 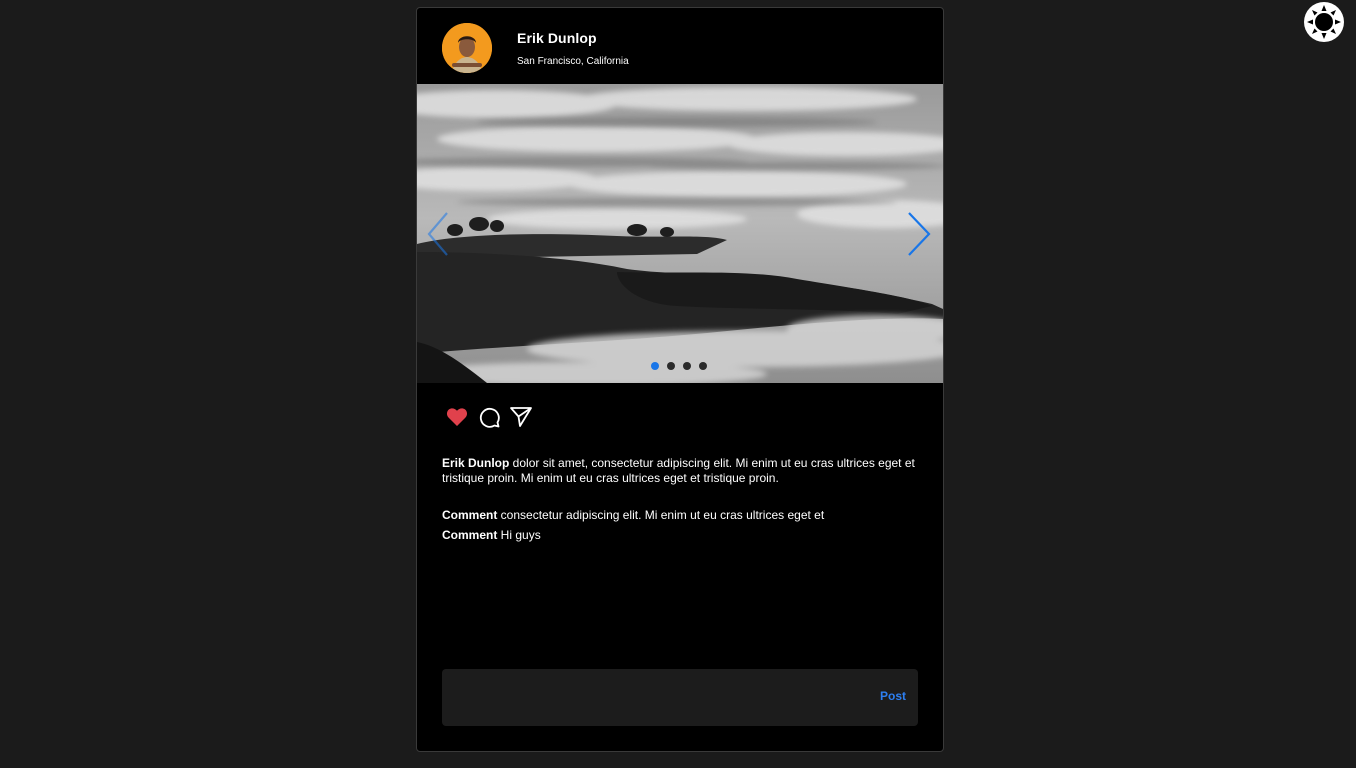 I want to click on carousel-pagination, so click(x=679, y=366).